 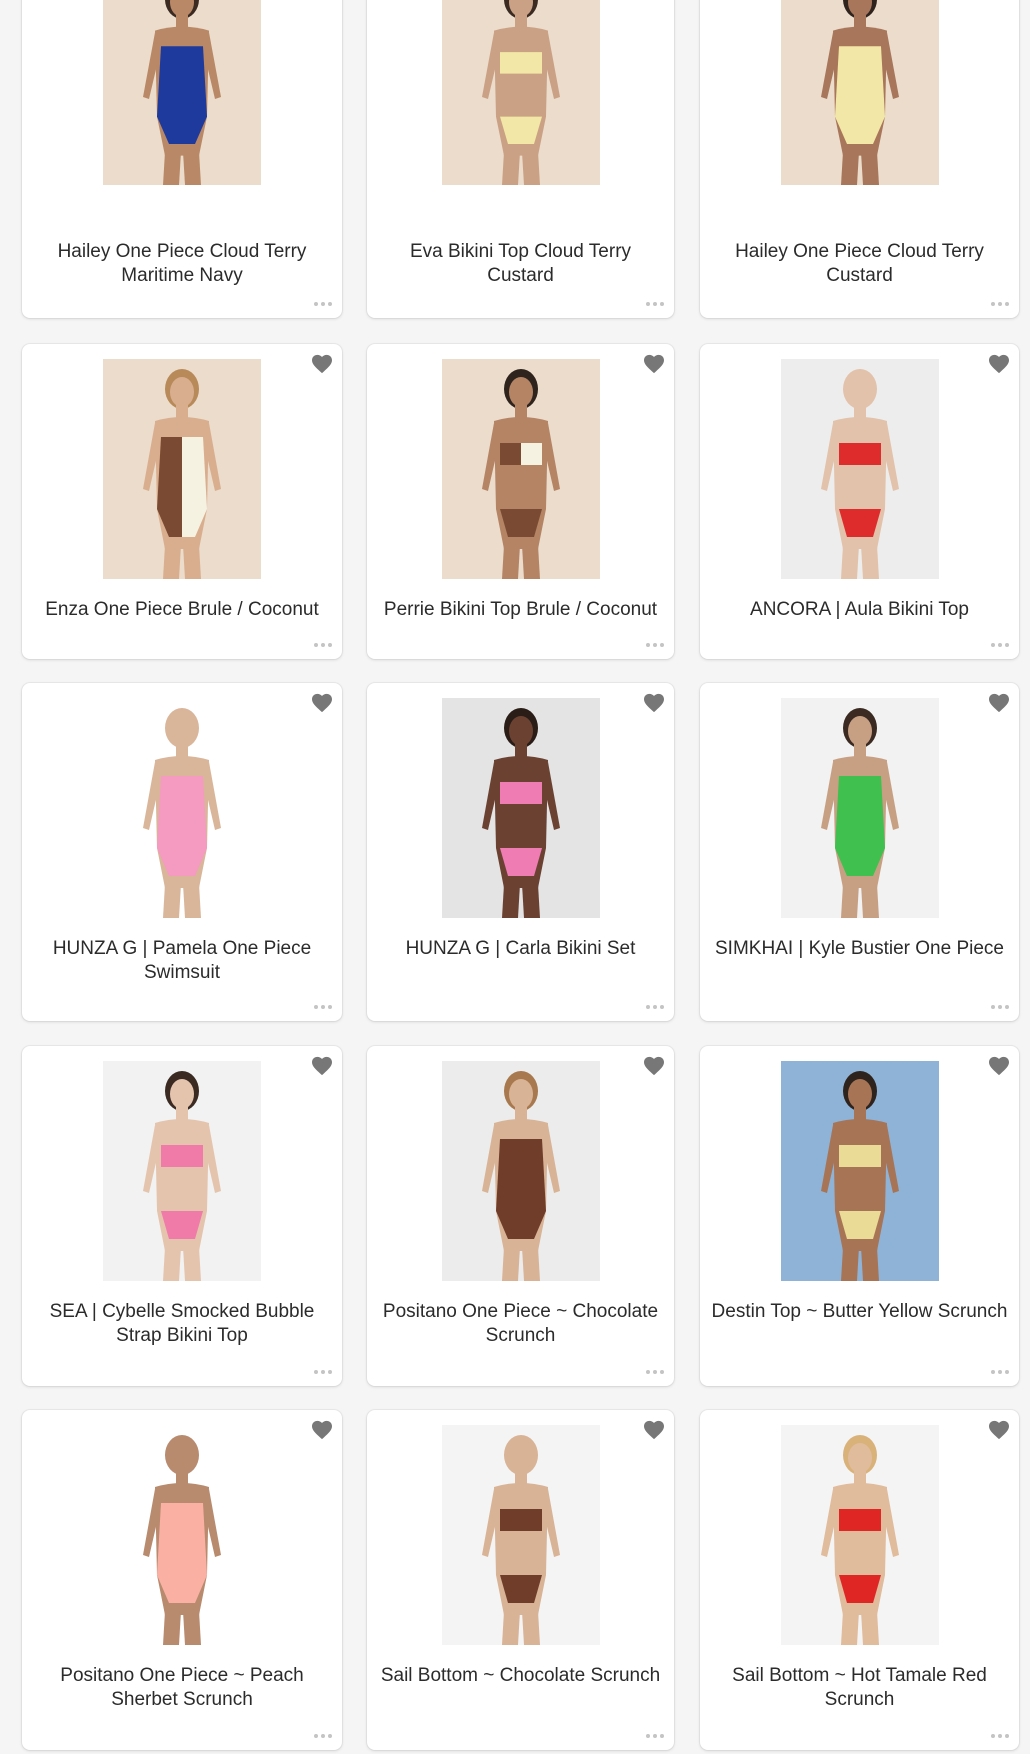 What do you see at coordinates (859, 264) in the screenshot?
I see `product-title: Hailey One Piece Cloud Terry Custard` at bounding box center [859, 264].